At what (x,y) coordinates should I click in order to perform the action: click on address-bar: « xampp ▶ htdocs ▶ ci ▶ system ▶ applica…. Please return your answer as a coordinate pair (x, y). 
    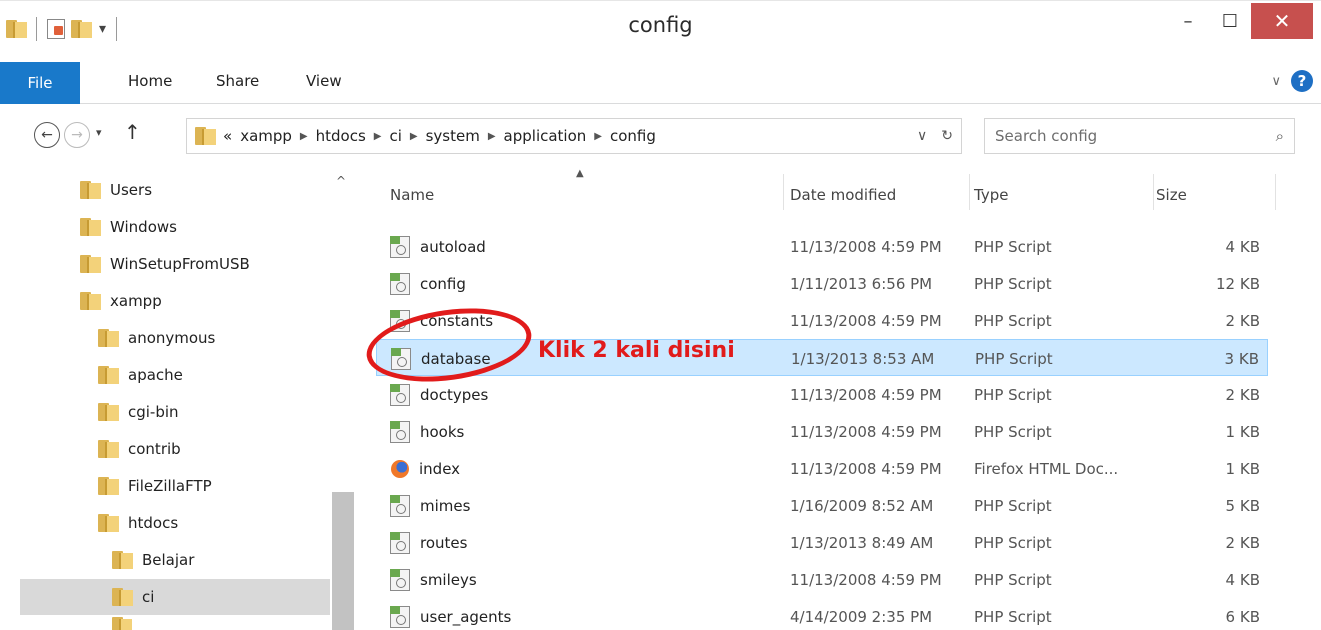
    Looking at the image, I should click on (574, 136).